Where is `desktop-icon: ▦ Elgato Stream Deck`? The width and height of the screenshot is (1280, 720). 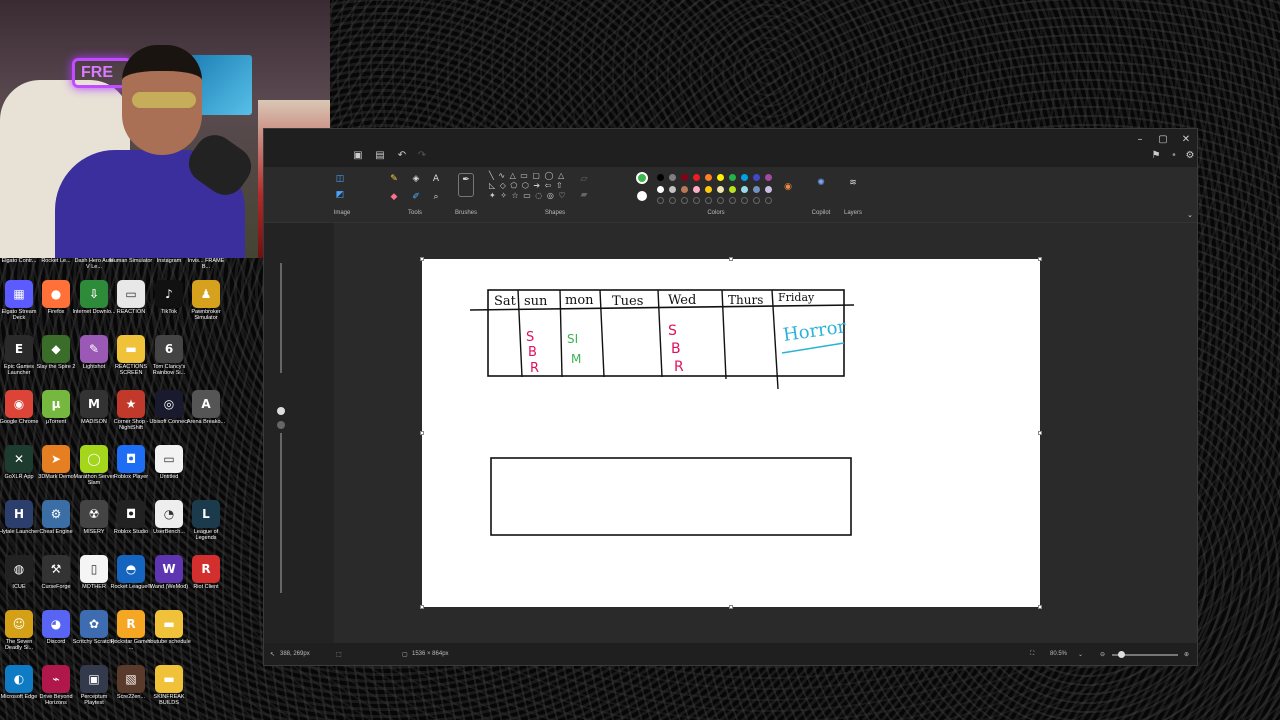 desktop-icon: ▦ Elgato Stream Deck is located at coordinates (19, 300).